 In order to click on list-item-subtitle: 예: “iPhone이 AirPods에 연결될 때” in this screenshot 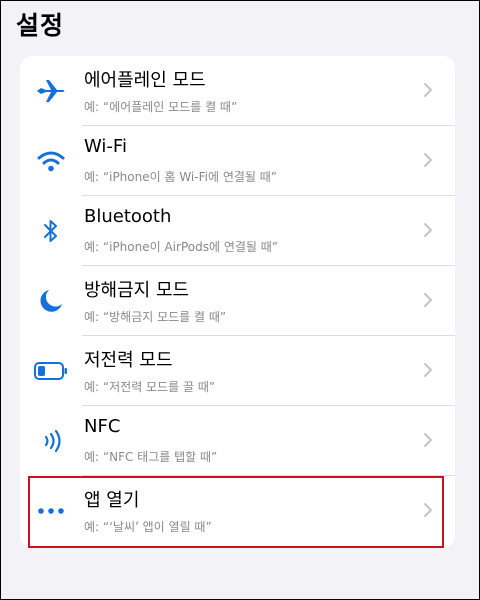, I will do `click(181, 247)`.